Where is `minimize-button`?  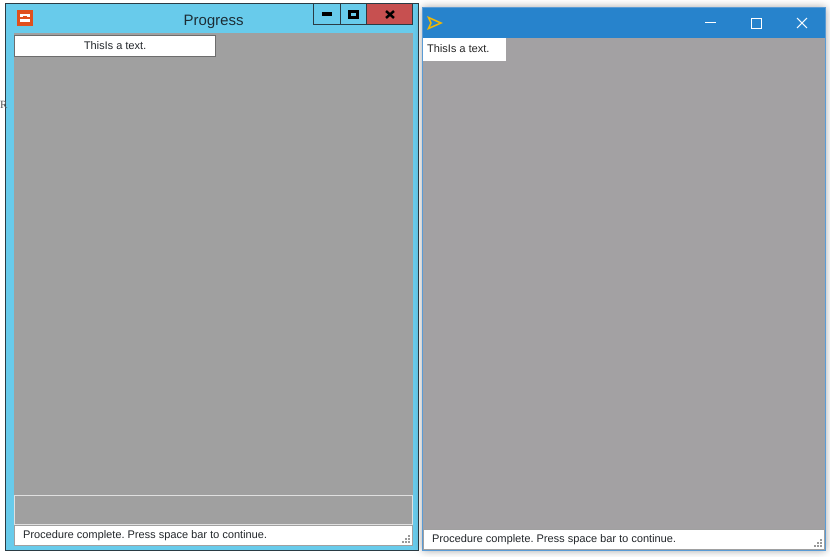 minimize-button is located at coordinates (327, 14).